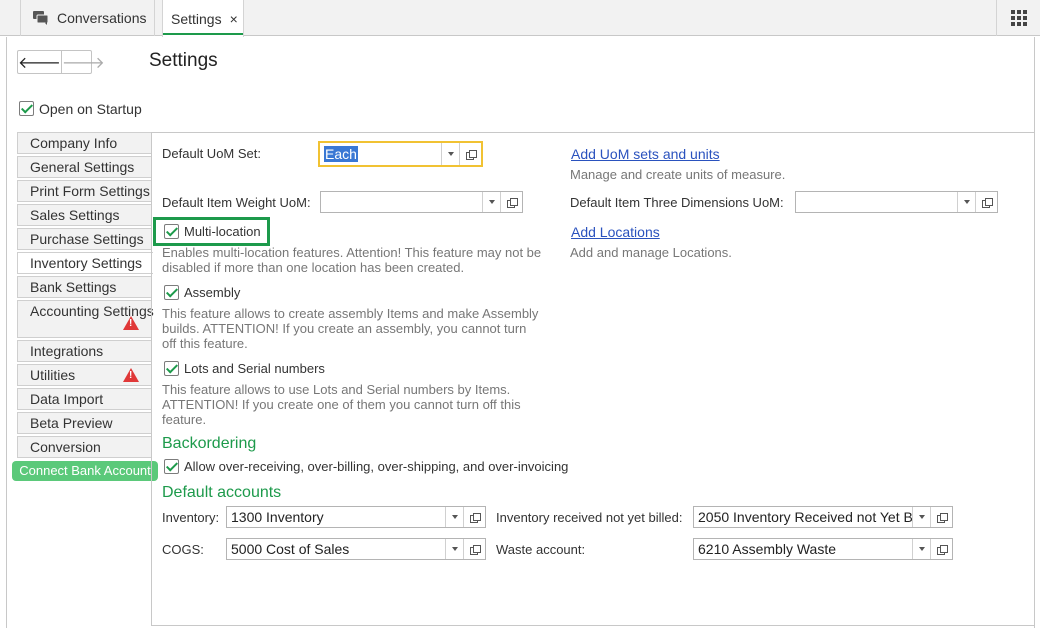 Image resolution: width=1040 pixels, height=628 pixels. What do you see at coordinates (84, 447) in the screenshot?
I see `sidebar-item-conversion: Conversion` at bounding box center [84, 447].